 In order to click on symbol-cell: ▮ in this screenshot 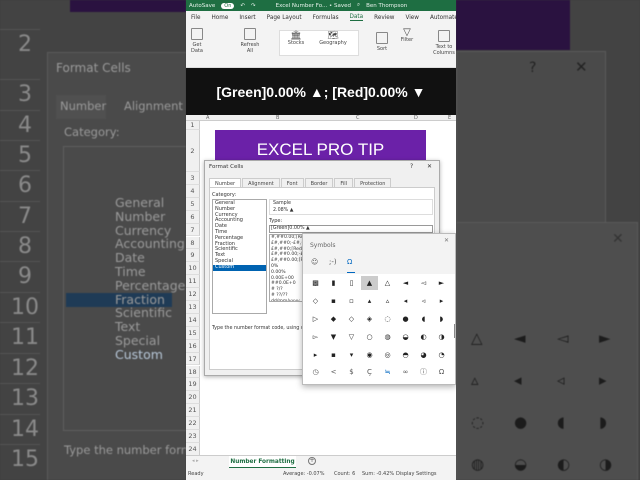, I will do `click(333, 283)`.